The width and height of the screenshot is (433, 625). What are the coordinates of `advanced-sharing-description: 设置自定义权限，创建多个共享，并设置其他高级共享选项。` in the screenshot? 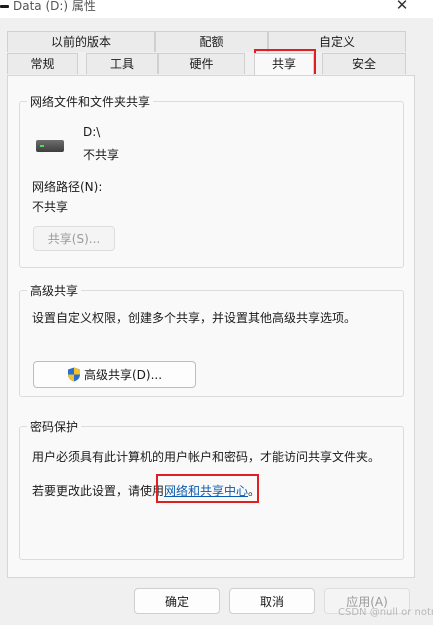 It's located at (194, 318).